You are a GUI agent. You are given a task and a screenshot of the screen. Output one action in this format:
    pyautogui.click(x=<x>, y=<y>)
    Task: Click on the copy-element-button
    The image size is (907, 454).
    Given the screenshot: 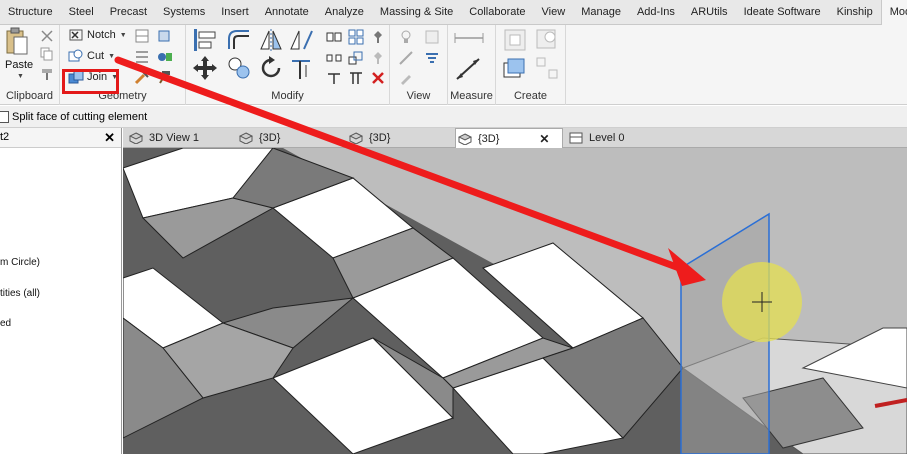 What is the action you would take?
    pyautogui.click(x=239, y=69)
    